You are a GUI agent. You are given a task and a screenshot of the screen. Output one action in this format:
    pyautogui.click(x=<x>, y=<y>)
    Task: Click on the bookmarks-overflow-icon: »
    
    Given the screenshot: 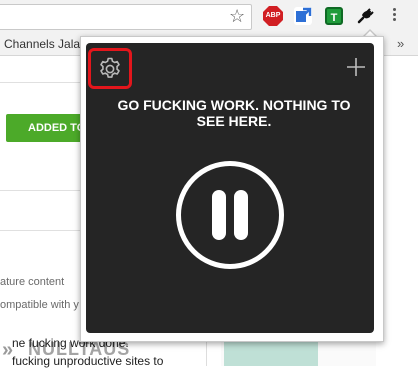 What is the action you would take?
    pyautogui.click(x=400, y=43)
    